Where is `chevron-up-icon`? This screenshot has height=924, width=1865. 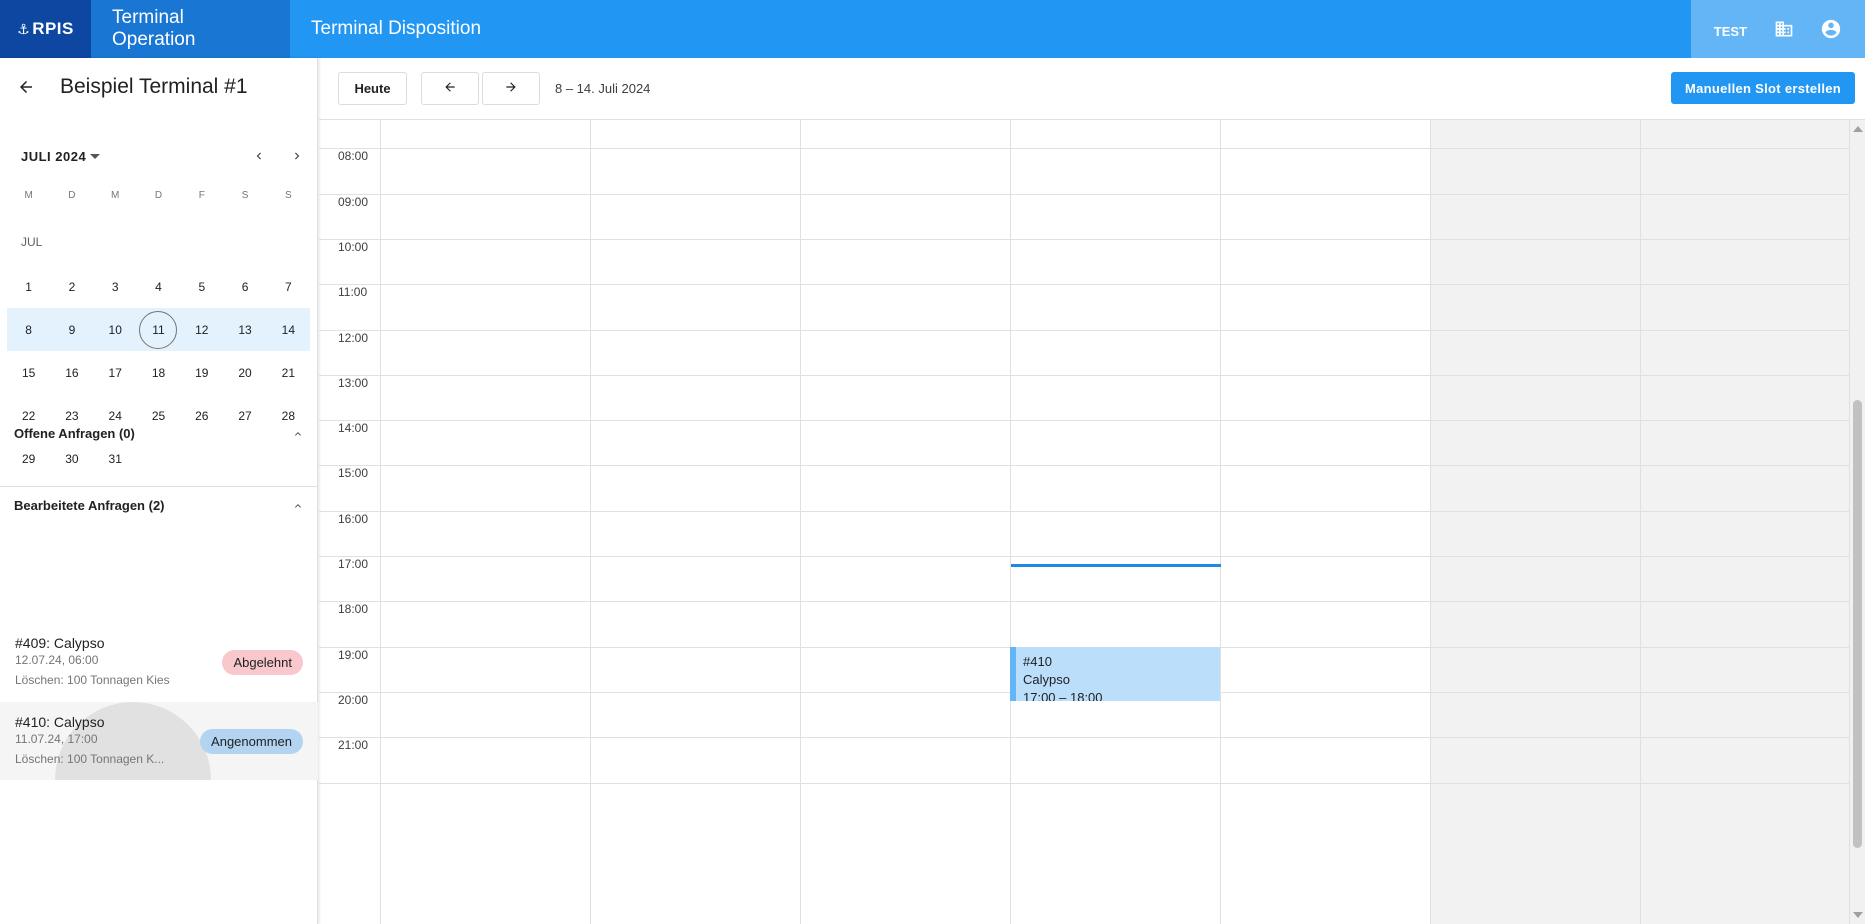 chevron-up-icon is located at coordinates (298, 434).